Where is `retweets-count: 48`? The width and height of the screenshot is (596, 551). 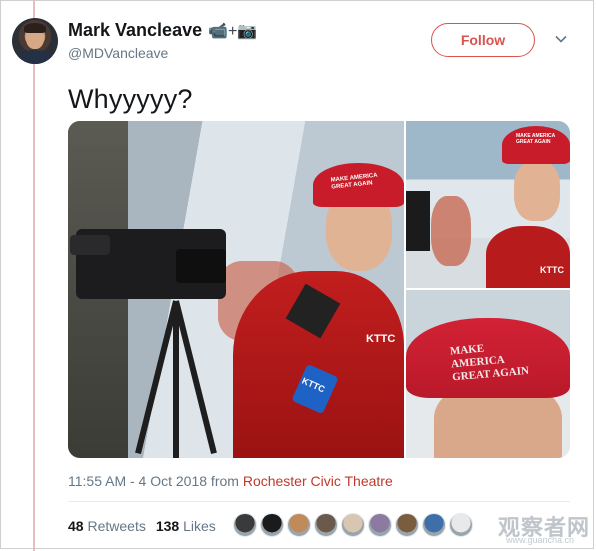 retweets-count: 48 is located at coordinates (76, 526).